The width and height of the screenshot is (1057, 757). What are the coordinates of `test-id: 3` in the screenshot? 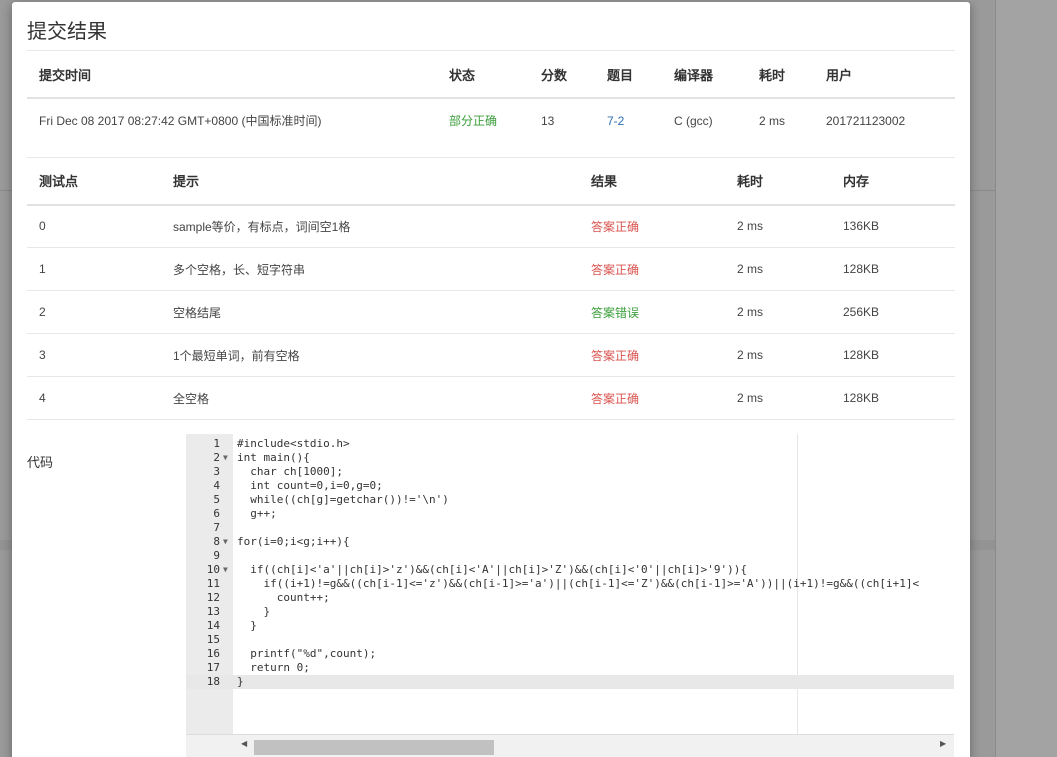 It's located at (94, 355).